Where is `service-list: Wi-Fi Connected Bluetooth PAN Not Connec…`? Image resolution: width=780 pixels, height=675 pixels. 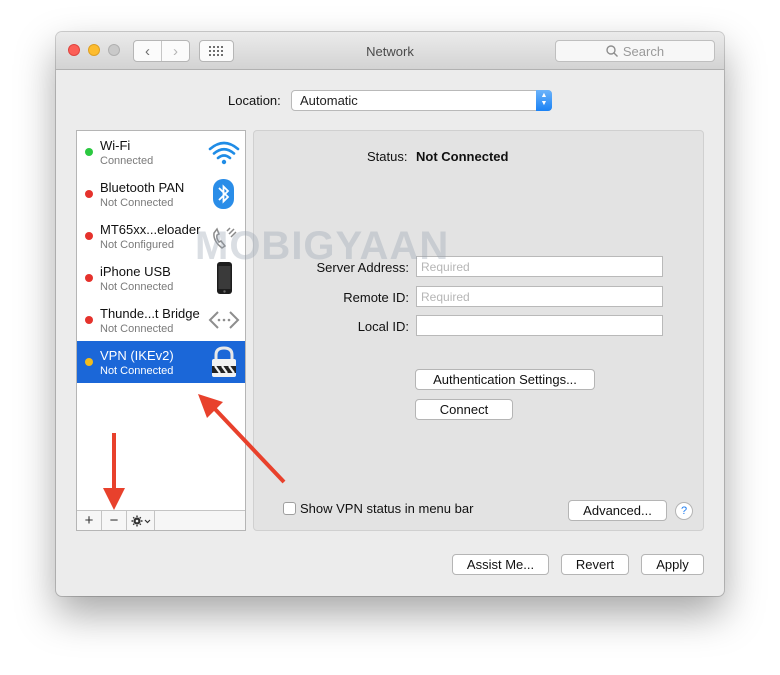 service-list: Wi-Fi Connected Bluetooth PAN Not Connec… is located at coordinates (161, 330).